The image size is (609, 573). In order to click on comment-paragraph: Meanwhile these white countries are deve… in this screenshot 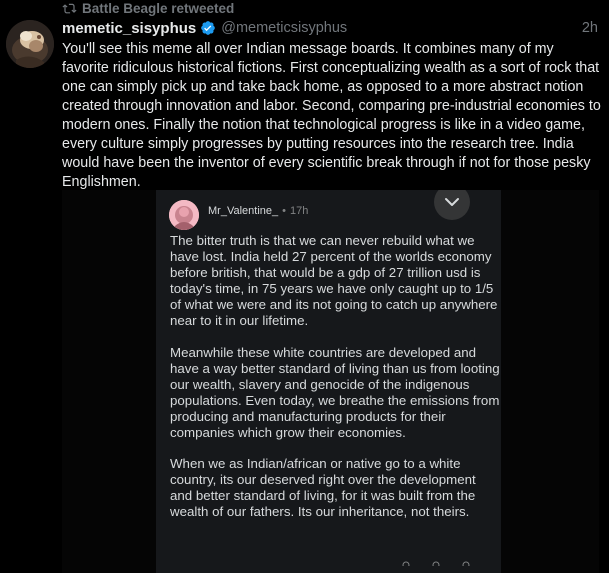, I will do `click(335, 392)`.